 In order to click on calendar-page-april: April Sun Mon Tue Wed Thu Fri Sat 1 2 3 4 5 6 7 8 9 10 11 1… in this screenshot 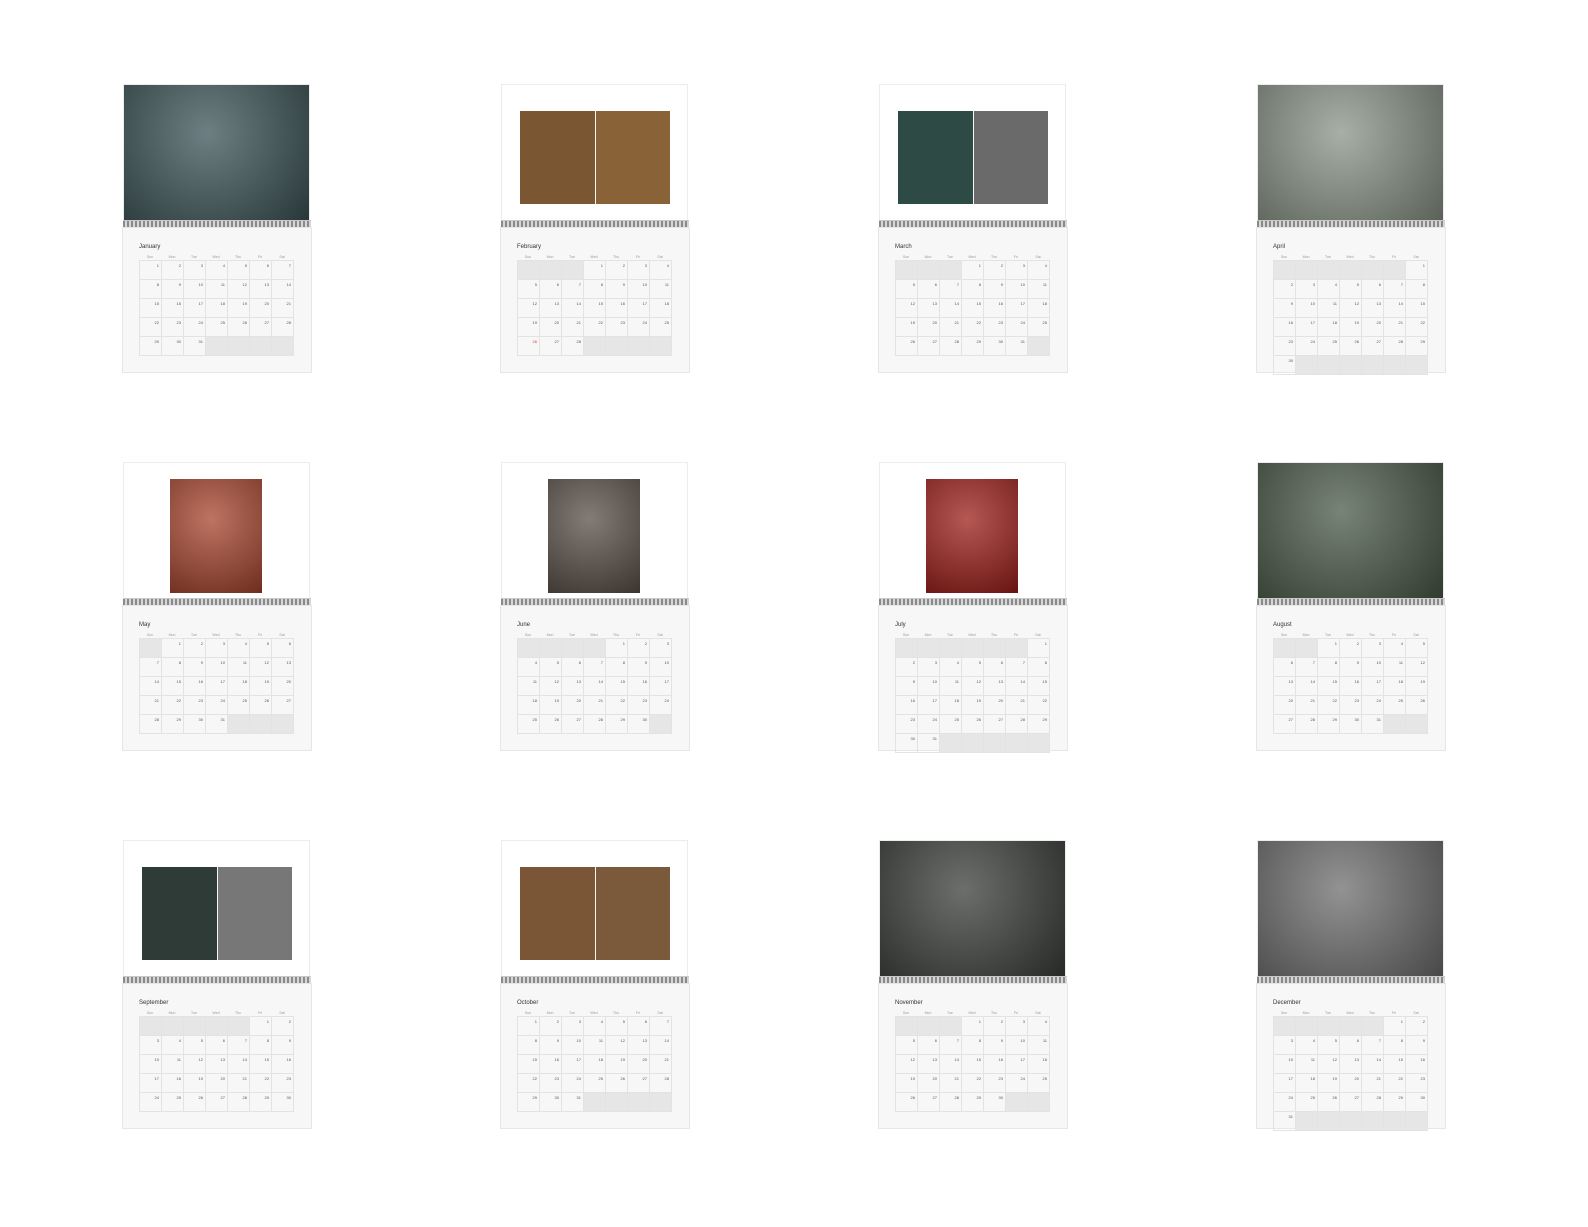, I will do `click(1351, 230)`.